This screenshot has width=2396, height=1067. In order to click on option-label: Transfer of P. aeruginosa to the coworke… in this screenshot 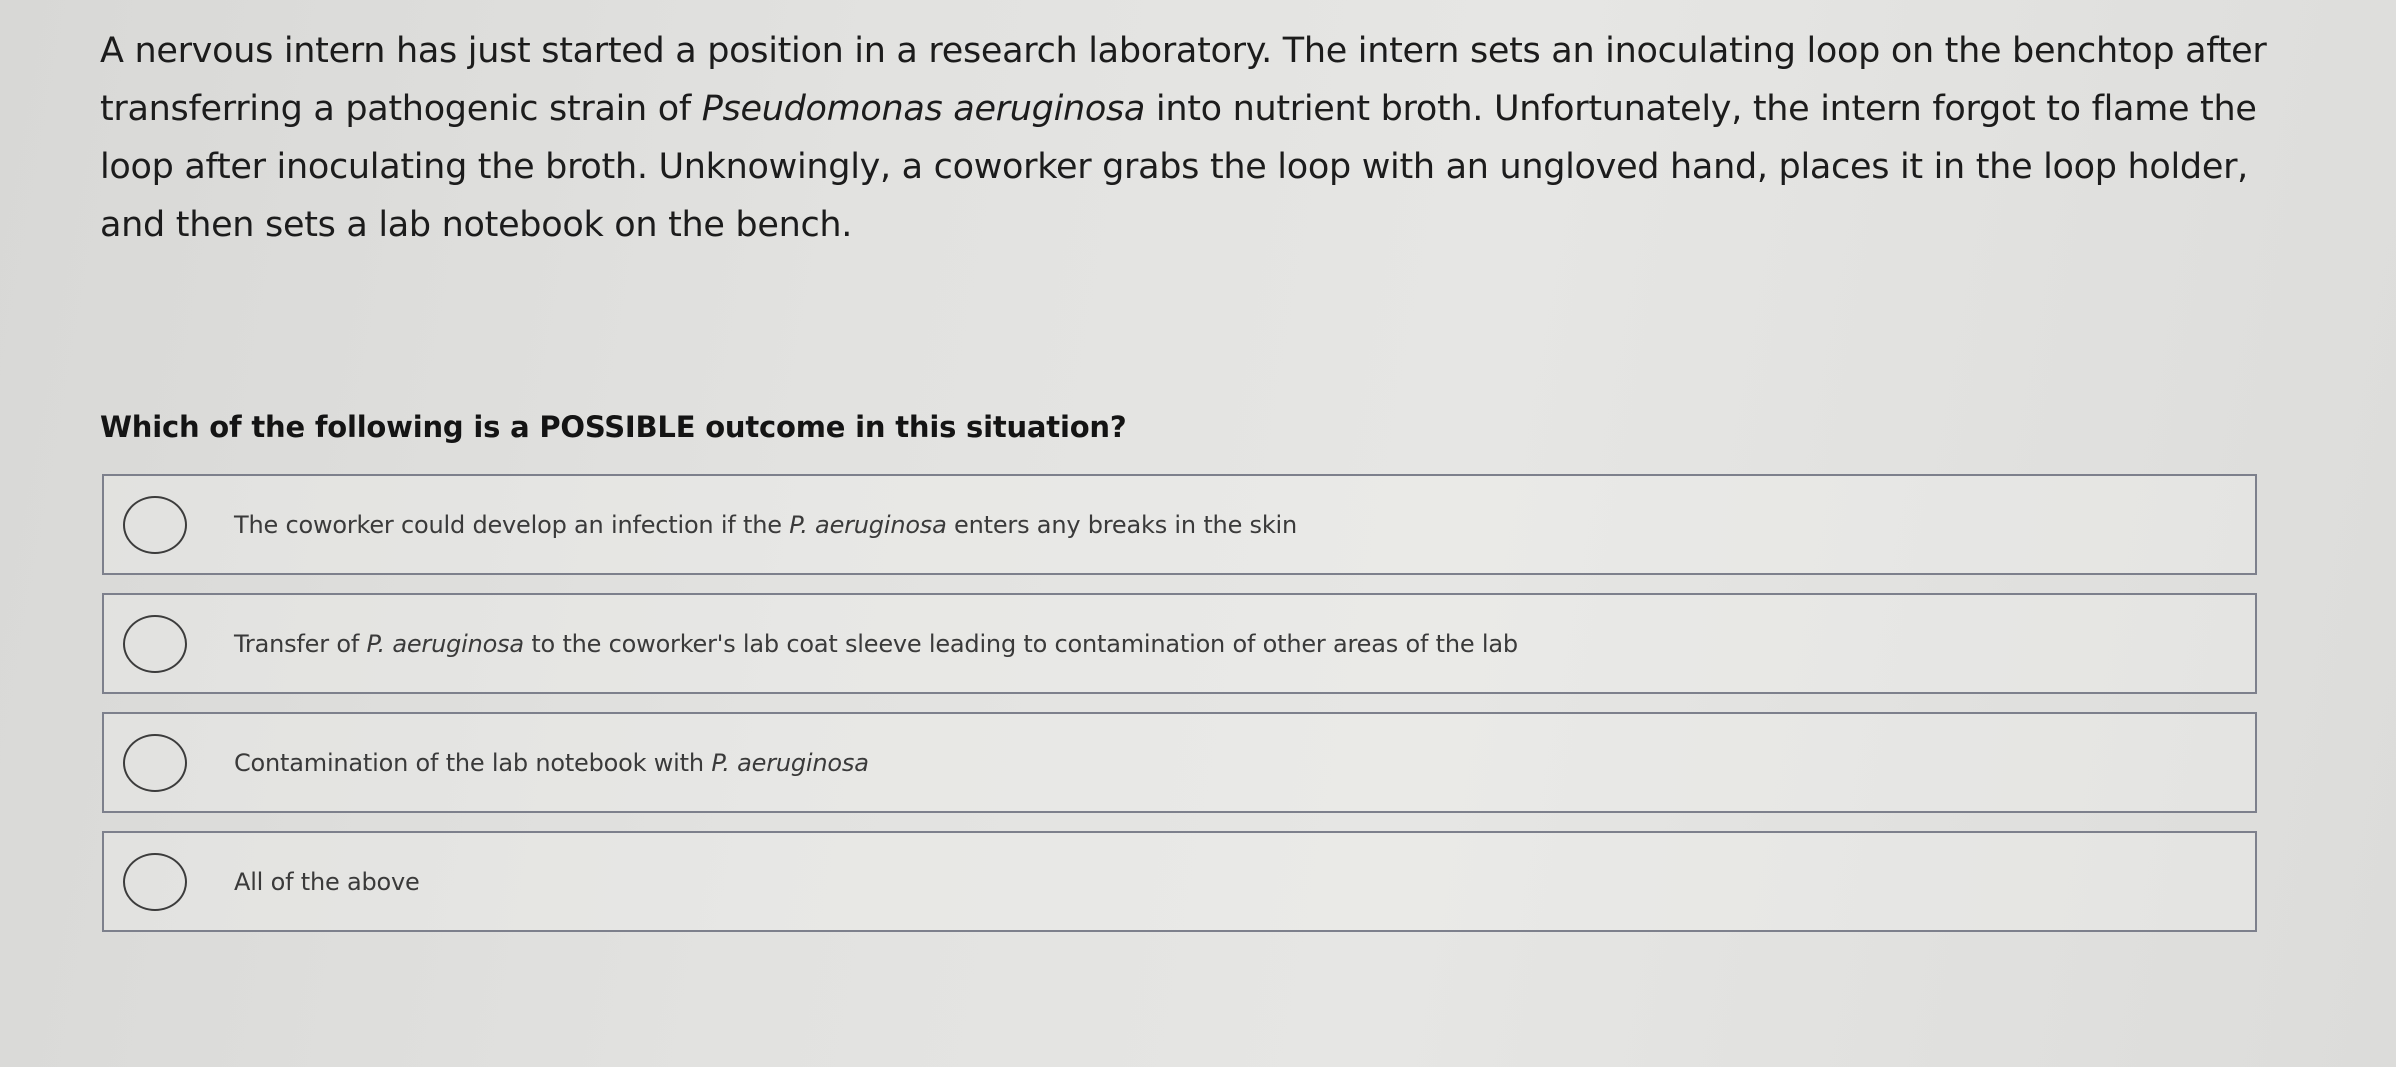, I will do `click(876, 643)`.